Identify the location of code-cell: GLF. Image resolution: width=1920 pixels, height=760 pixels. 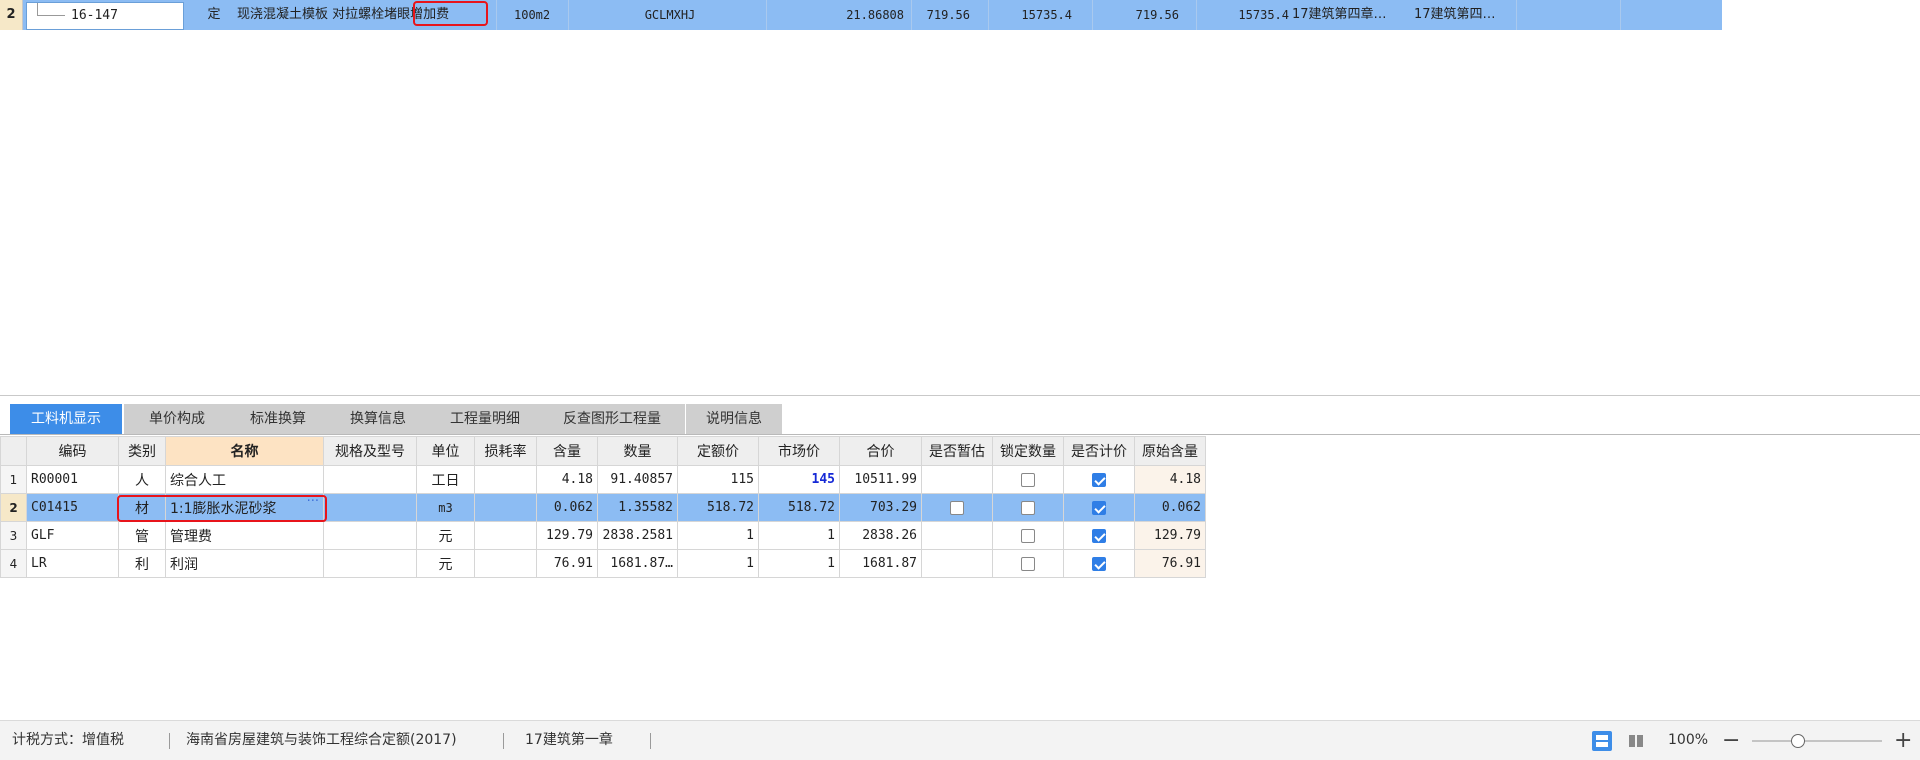
(72, 535).